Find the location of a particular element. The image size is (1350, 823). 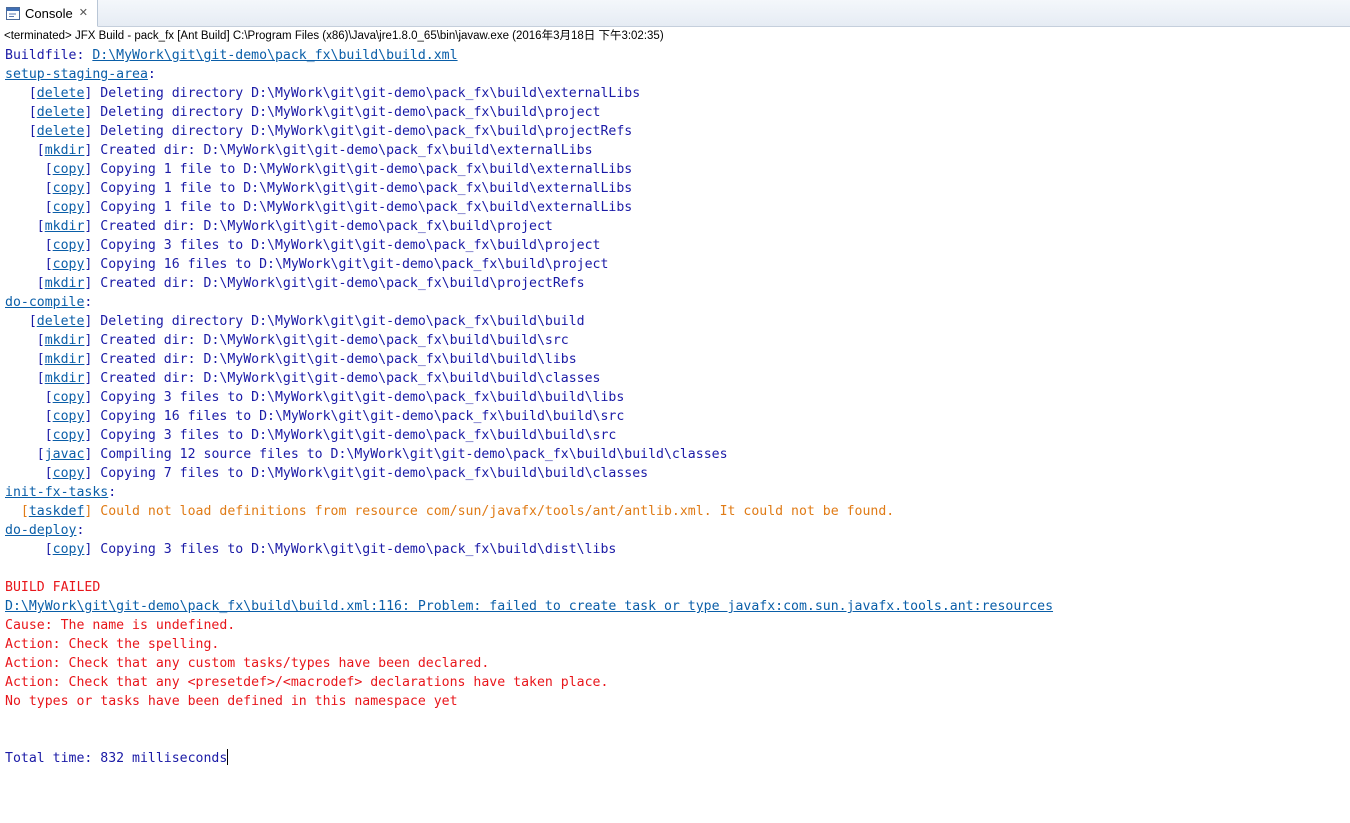

console-hyperlink: do-deploy is located at coordinates (40, 530).